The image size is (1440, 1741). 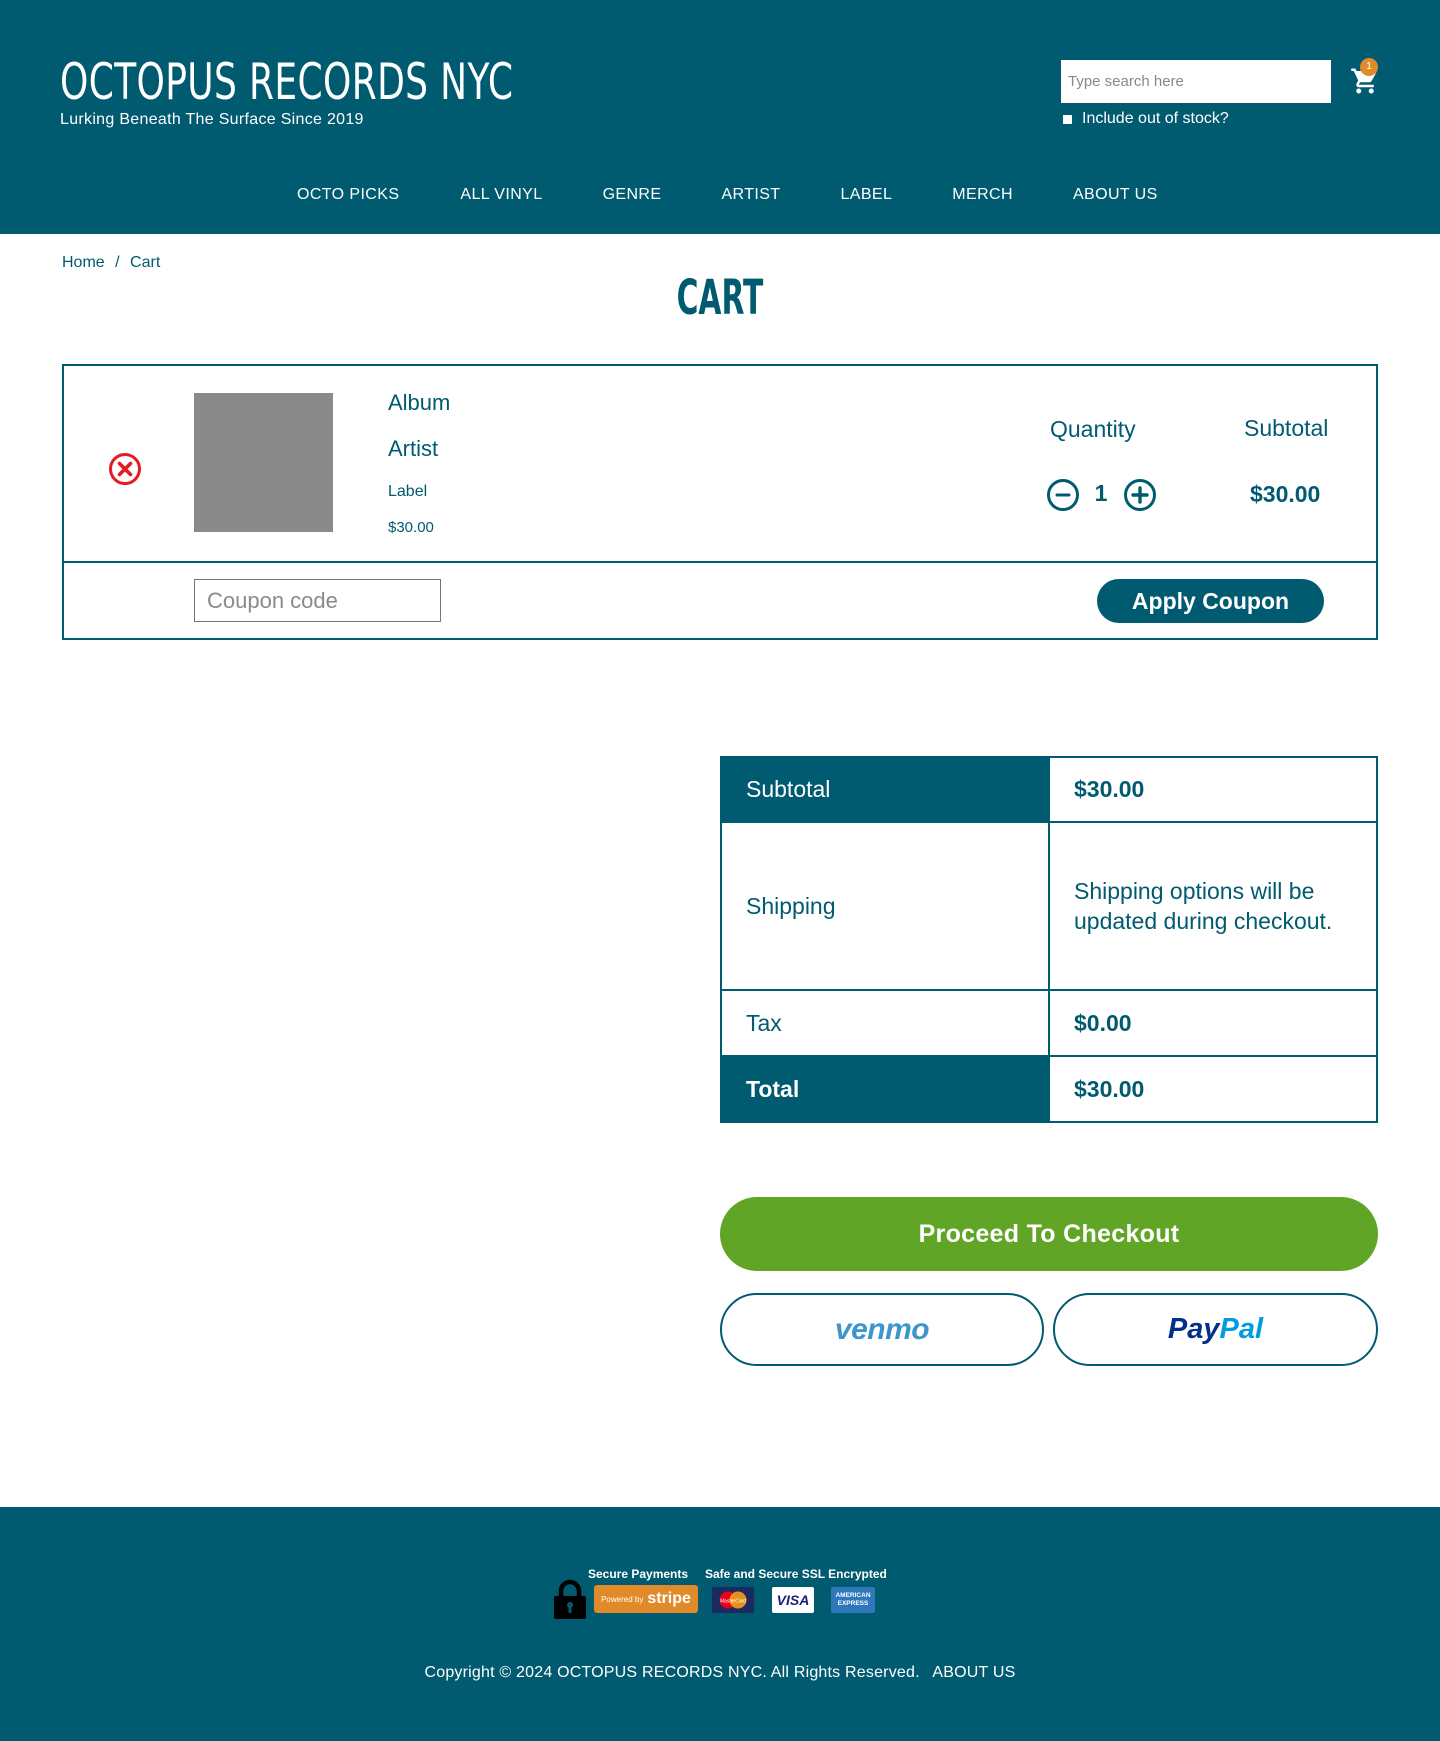 What do you see at coordinates (83, 262) in the screenshot?
I see `breadcrumb-home: Home` at bounding box center [83, 262].